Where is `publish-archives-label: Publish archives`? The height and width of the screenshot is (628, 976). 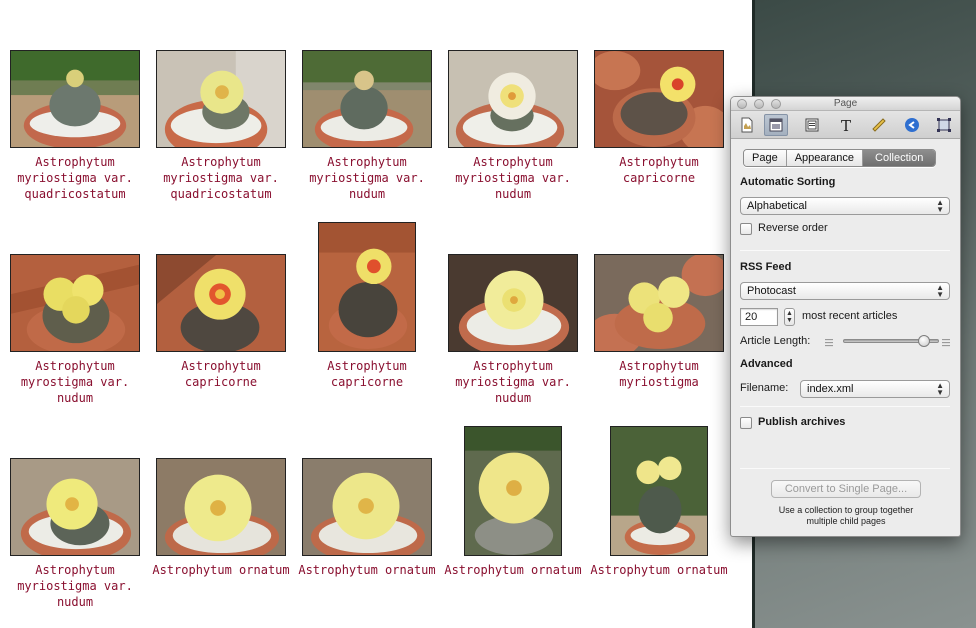
publish-archives-label: Publish archives is located at coordinates (801, 422).